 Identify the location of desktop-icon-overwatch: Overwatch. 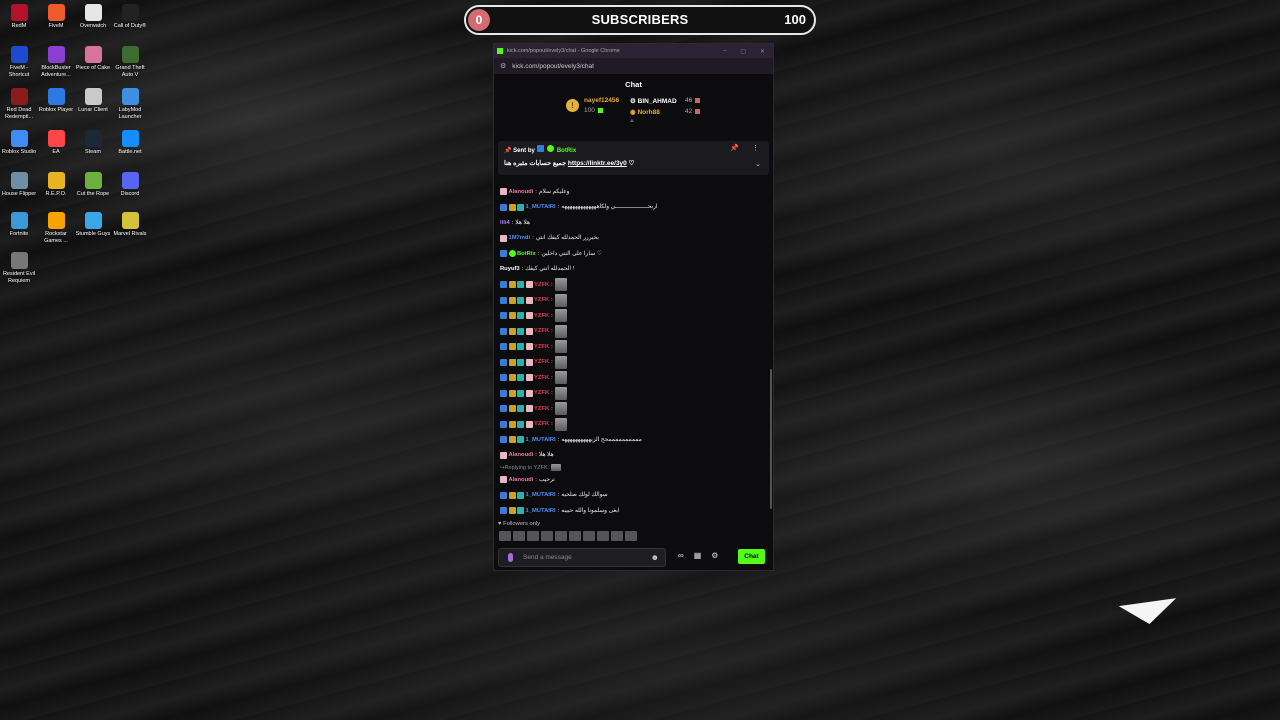
(93, 17).